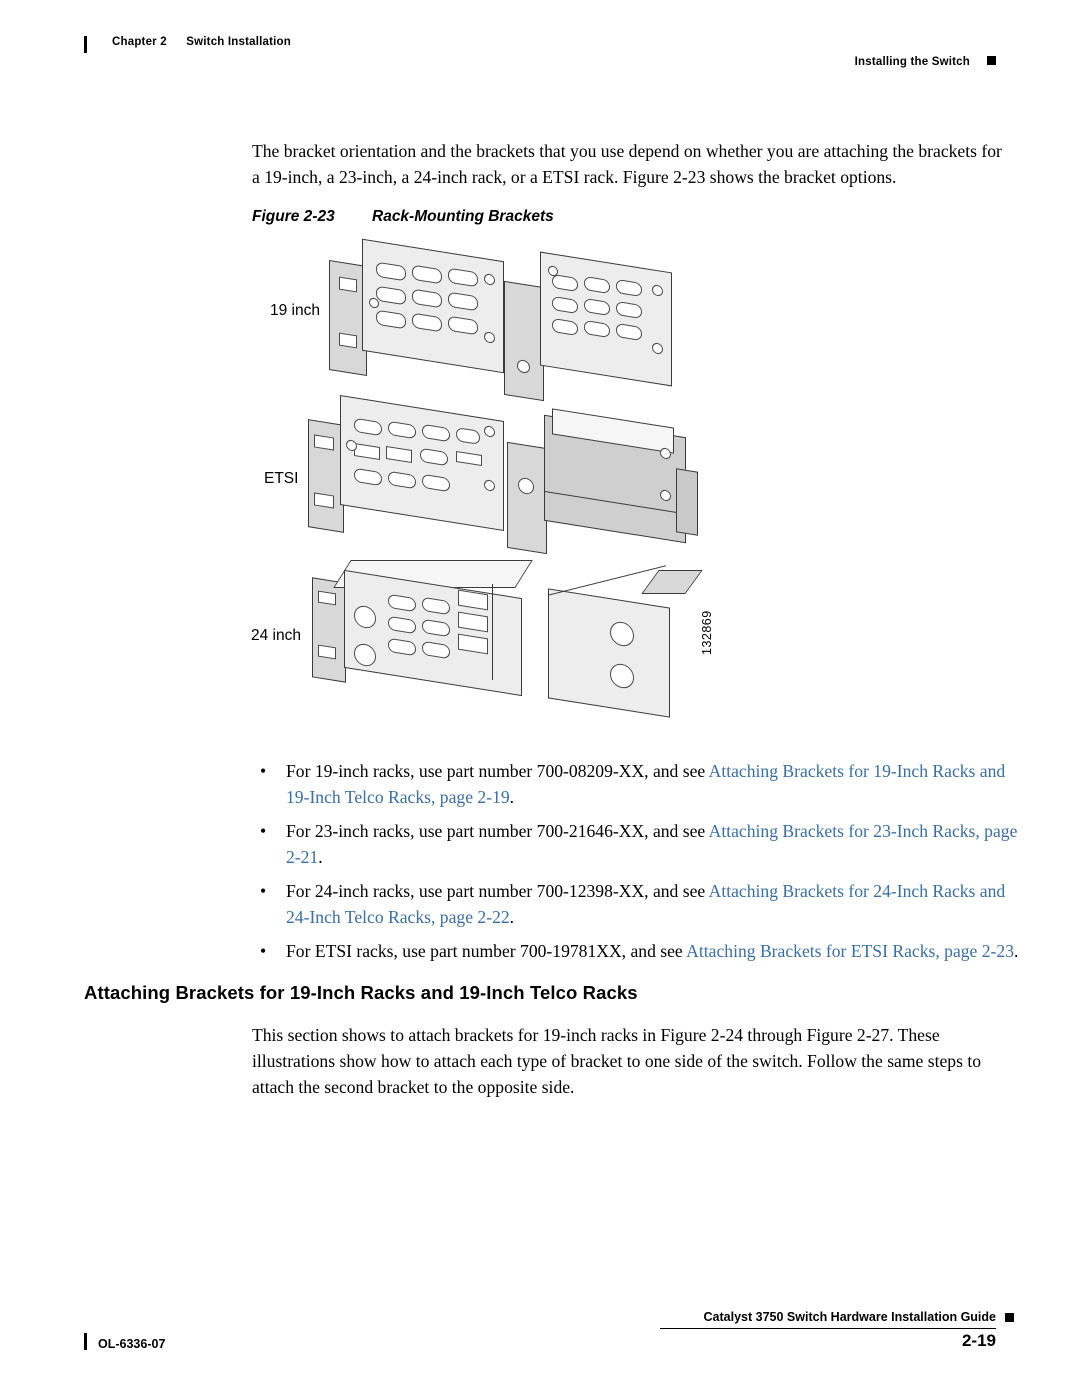 The width and height of the screenshot is (1080, 1397). I want to click on header-right-square, so click(991, 60).